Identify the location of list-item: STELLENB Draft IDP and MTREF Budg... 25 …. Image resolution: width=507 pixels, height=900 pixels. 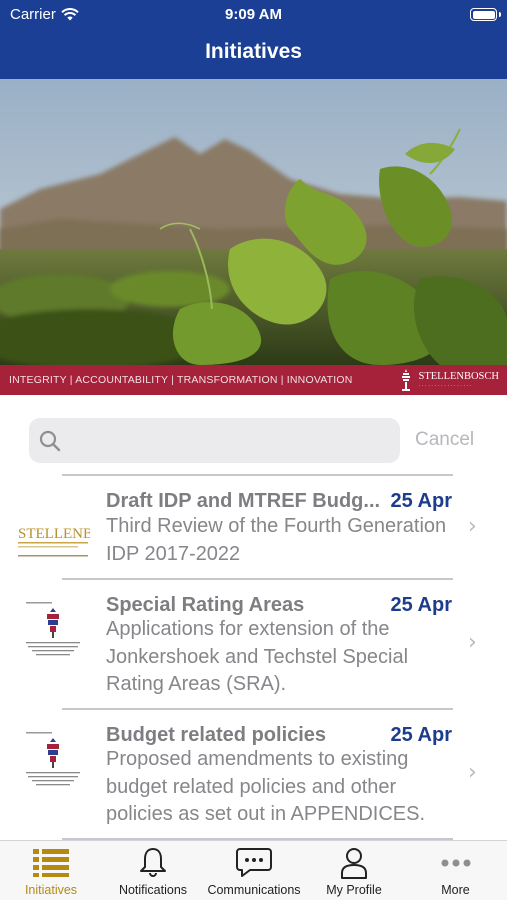
(253, 527).